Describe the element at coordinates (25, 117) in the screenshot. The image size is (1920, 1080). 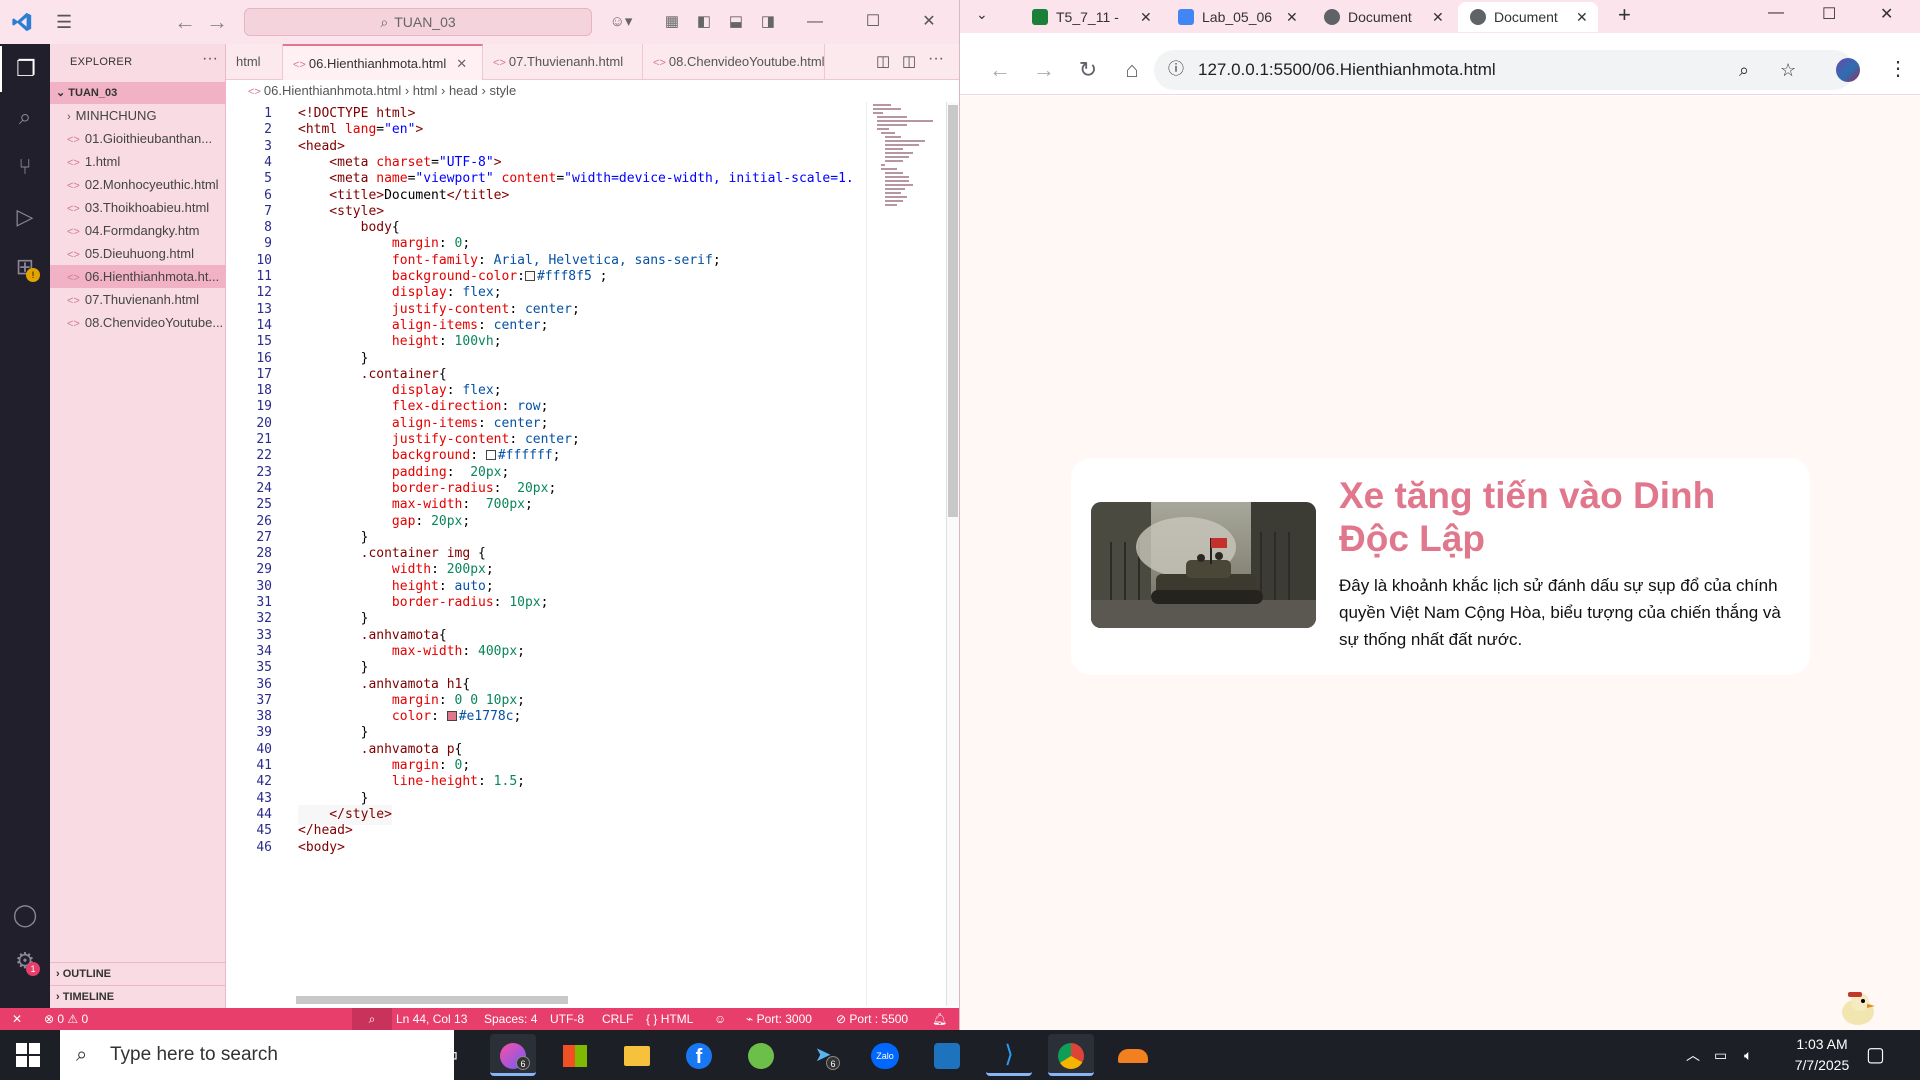
I see `search-view-icon: ⌕` at that location.